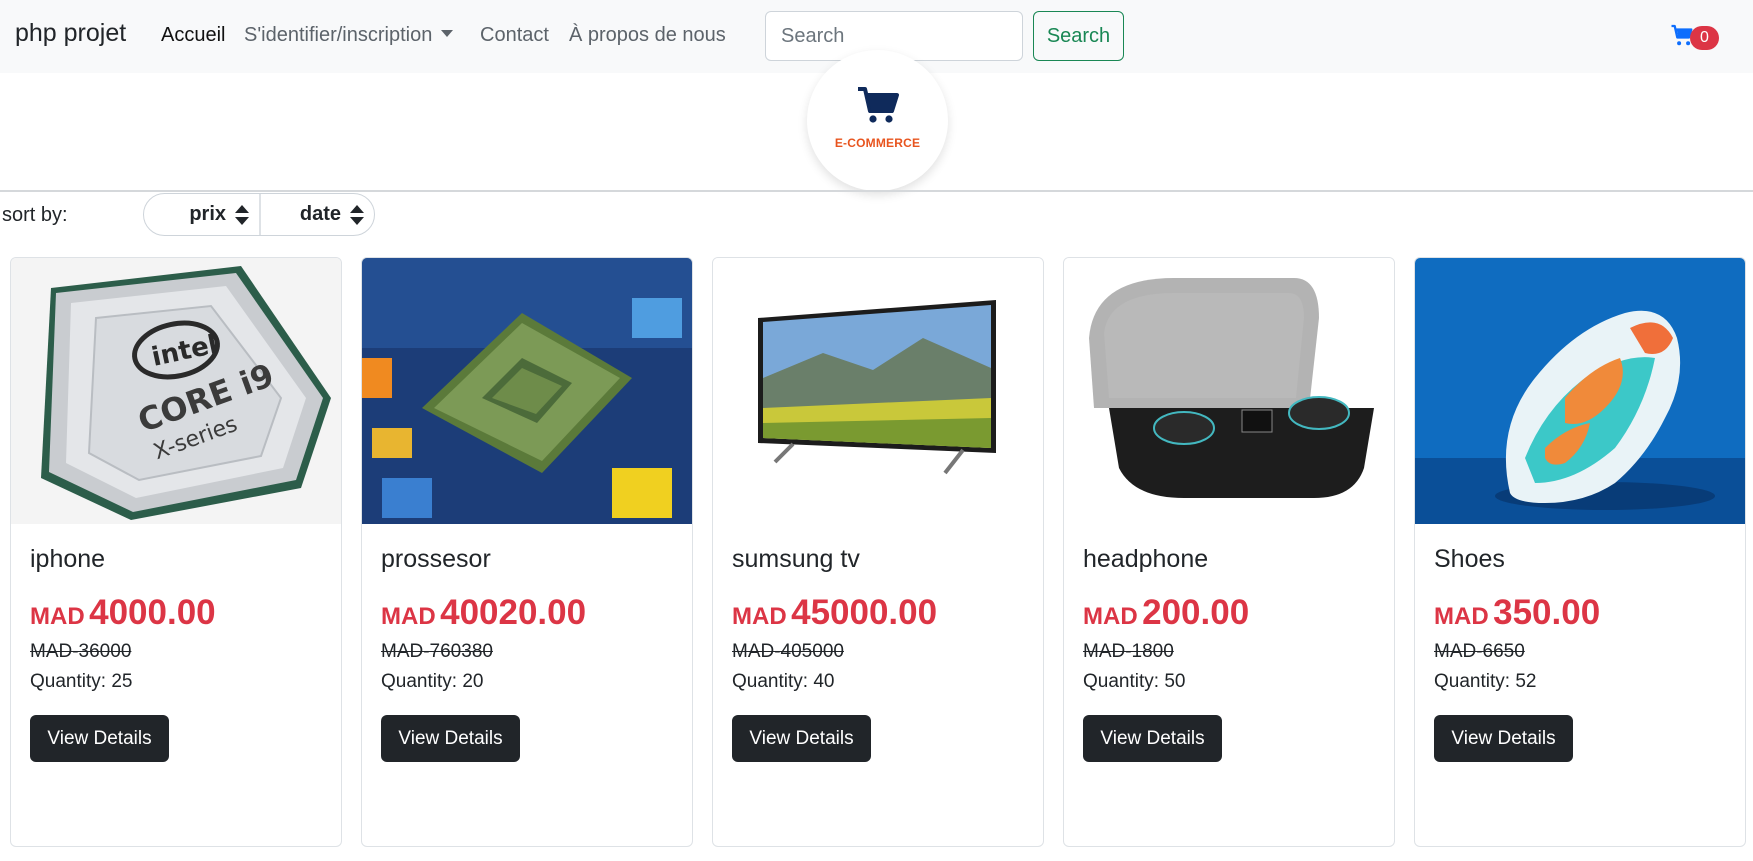 Image resolution: width=1753 pixels, height=861 pixels. Describe the element at coordinates (877, 143) in the screenshot. I see `logo-text: E-COMMERCE` at that location.